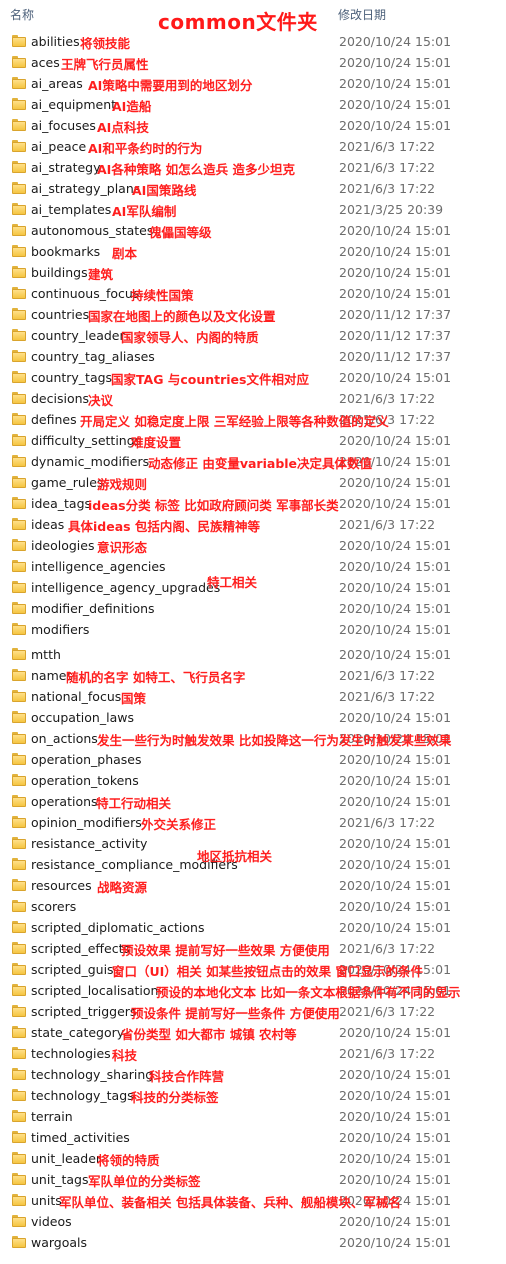  I want to click on list-item: unit_tags 2020/10/24 15:01 军队单位的分类标签, so click(253, 1180).